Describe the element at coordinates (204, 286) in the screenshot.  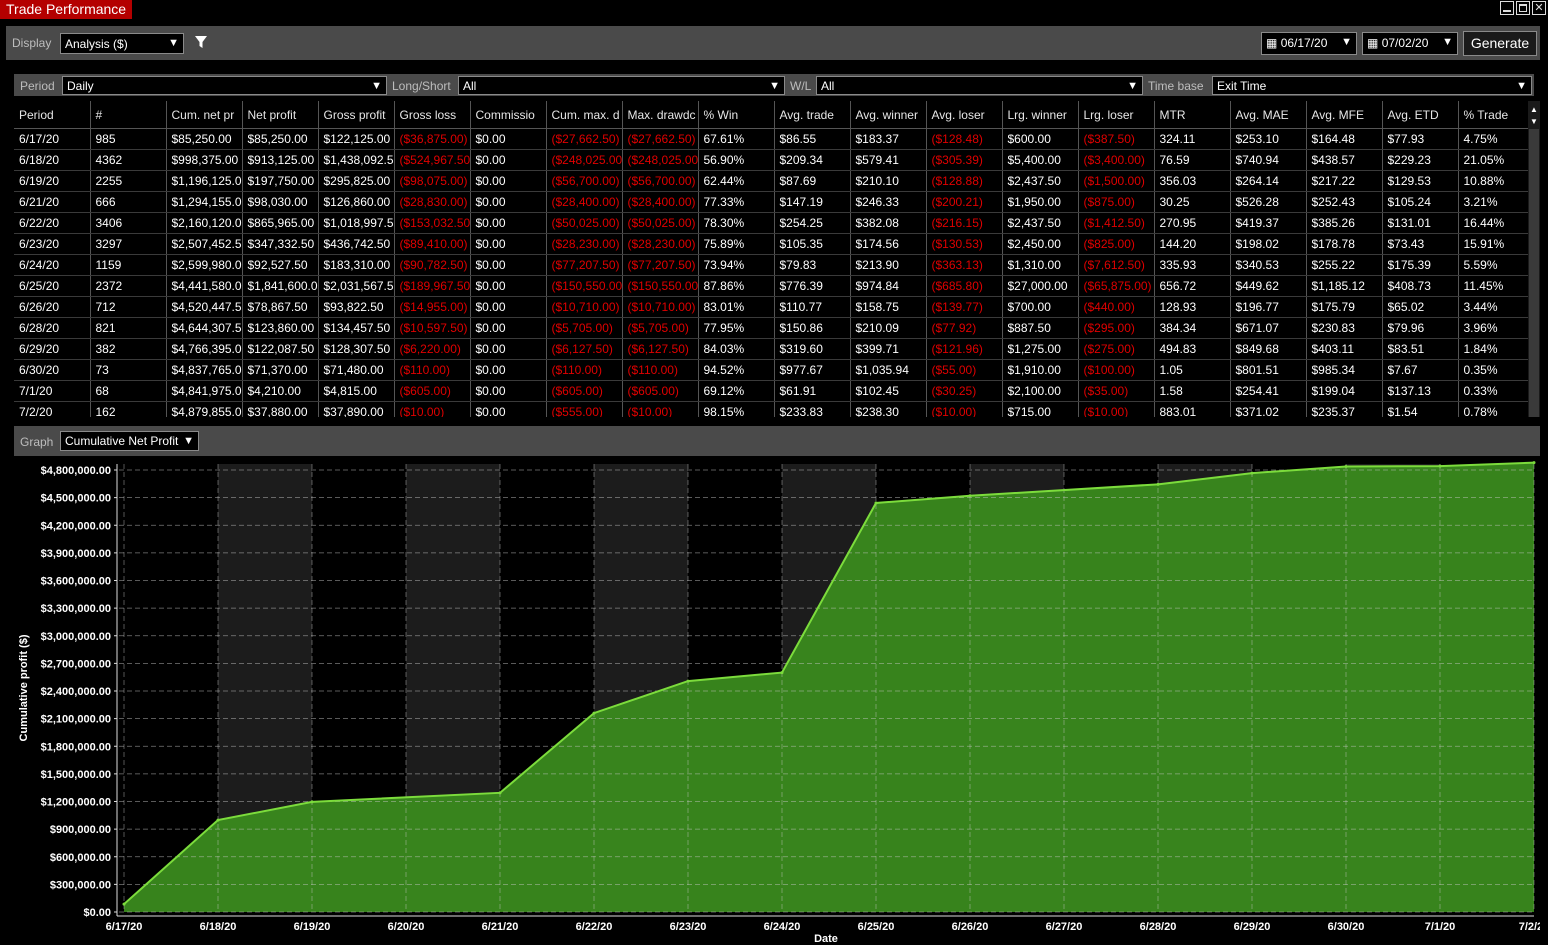
I see `table-cell: $4,441,580.00` at that location.